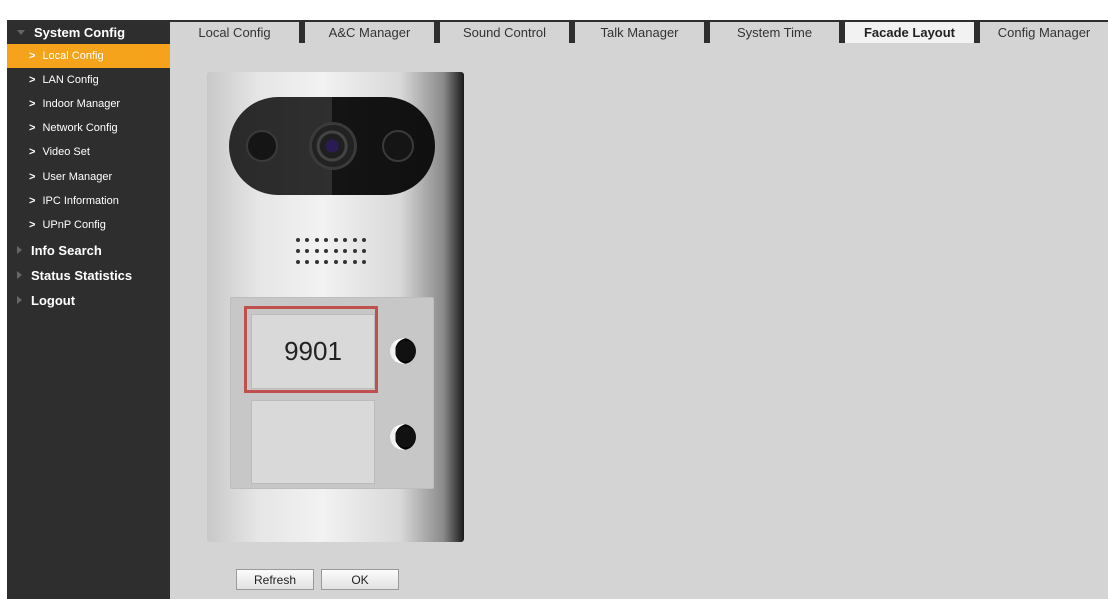  I want to click on tab-talk-manager: Talk Manager, so click(639, 32).